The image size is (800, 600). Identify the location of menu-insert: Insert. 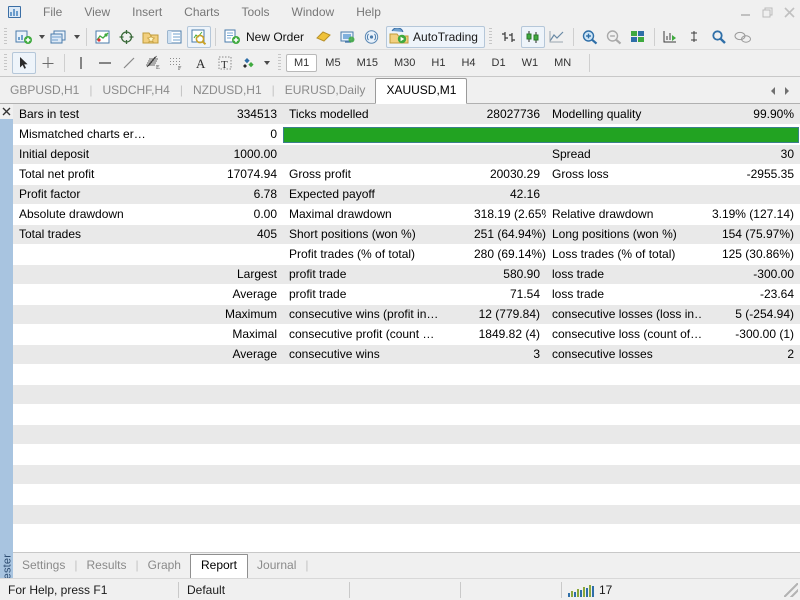
(147, 12).